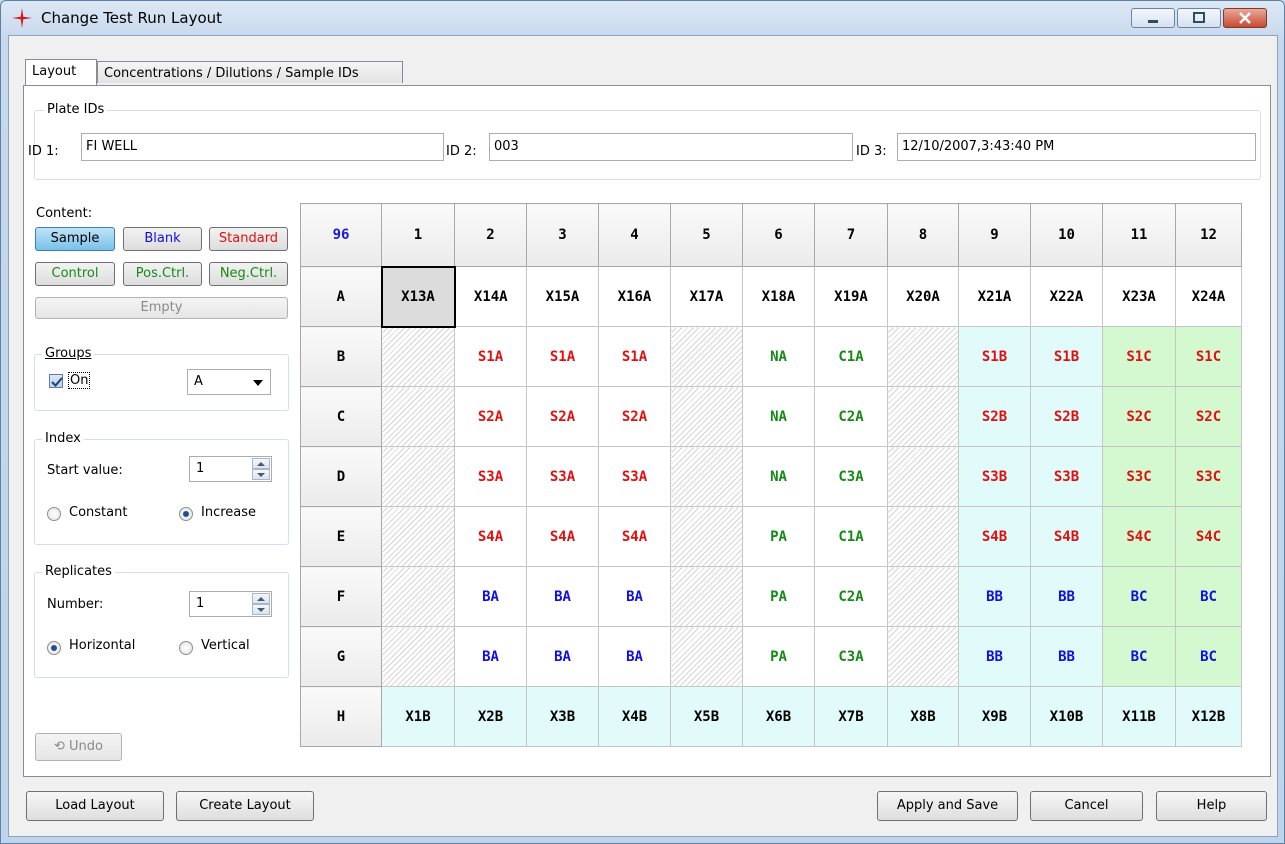  What do you see at coordinates (634, 296) in the screenshot?
I see `well-cell: X16A` at bounding box center [634, 296].